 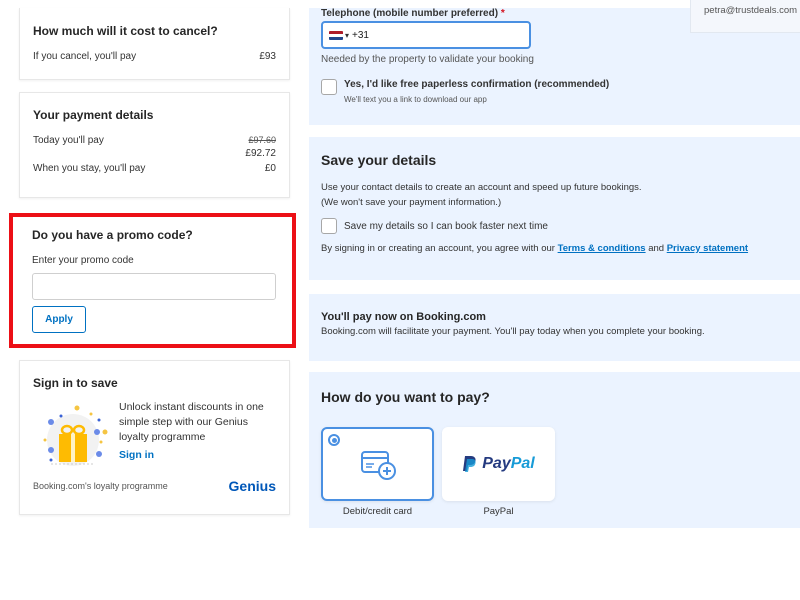 I want to click on phone-label: Telephone (mobile number preferred) *, so click(x=413, y=13).